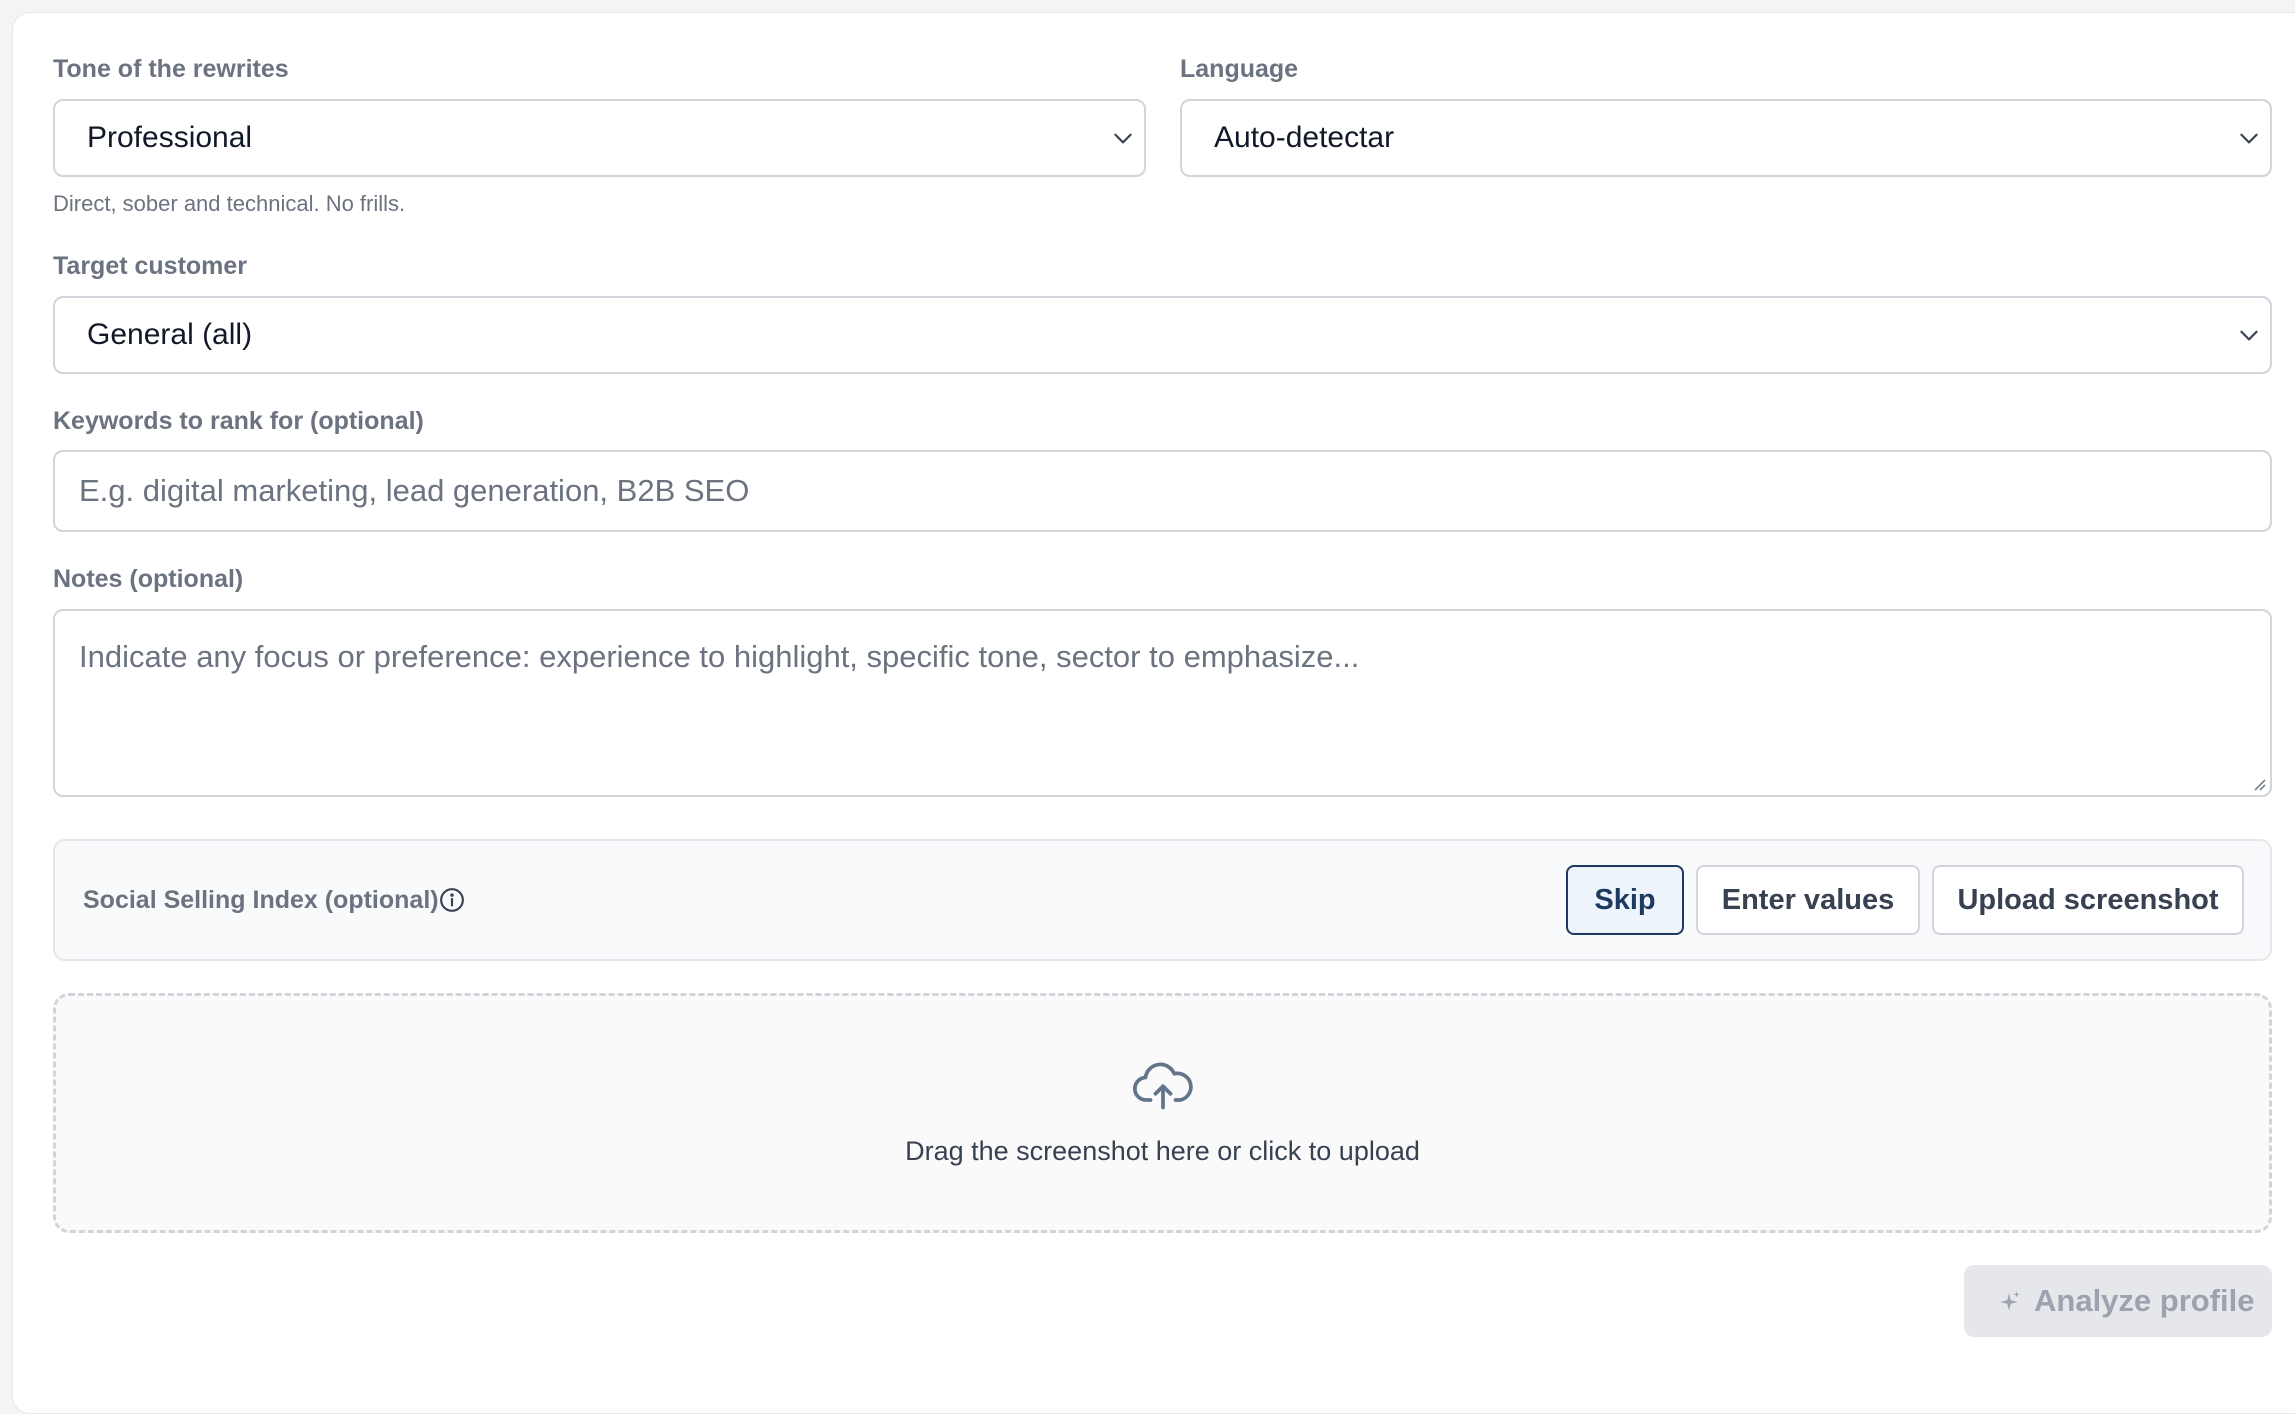 This screenshot has width=2295, height=1414. Describe the element at coordinates (238, 421) in the screenshot. I see `keywords-label: Keywords to rank for (optional)` at that location.